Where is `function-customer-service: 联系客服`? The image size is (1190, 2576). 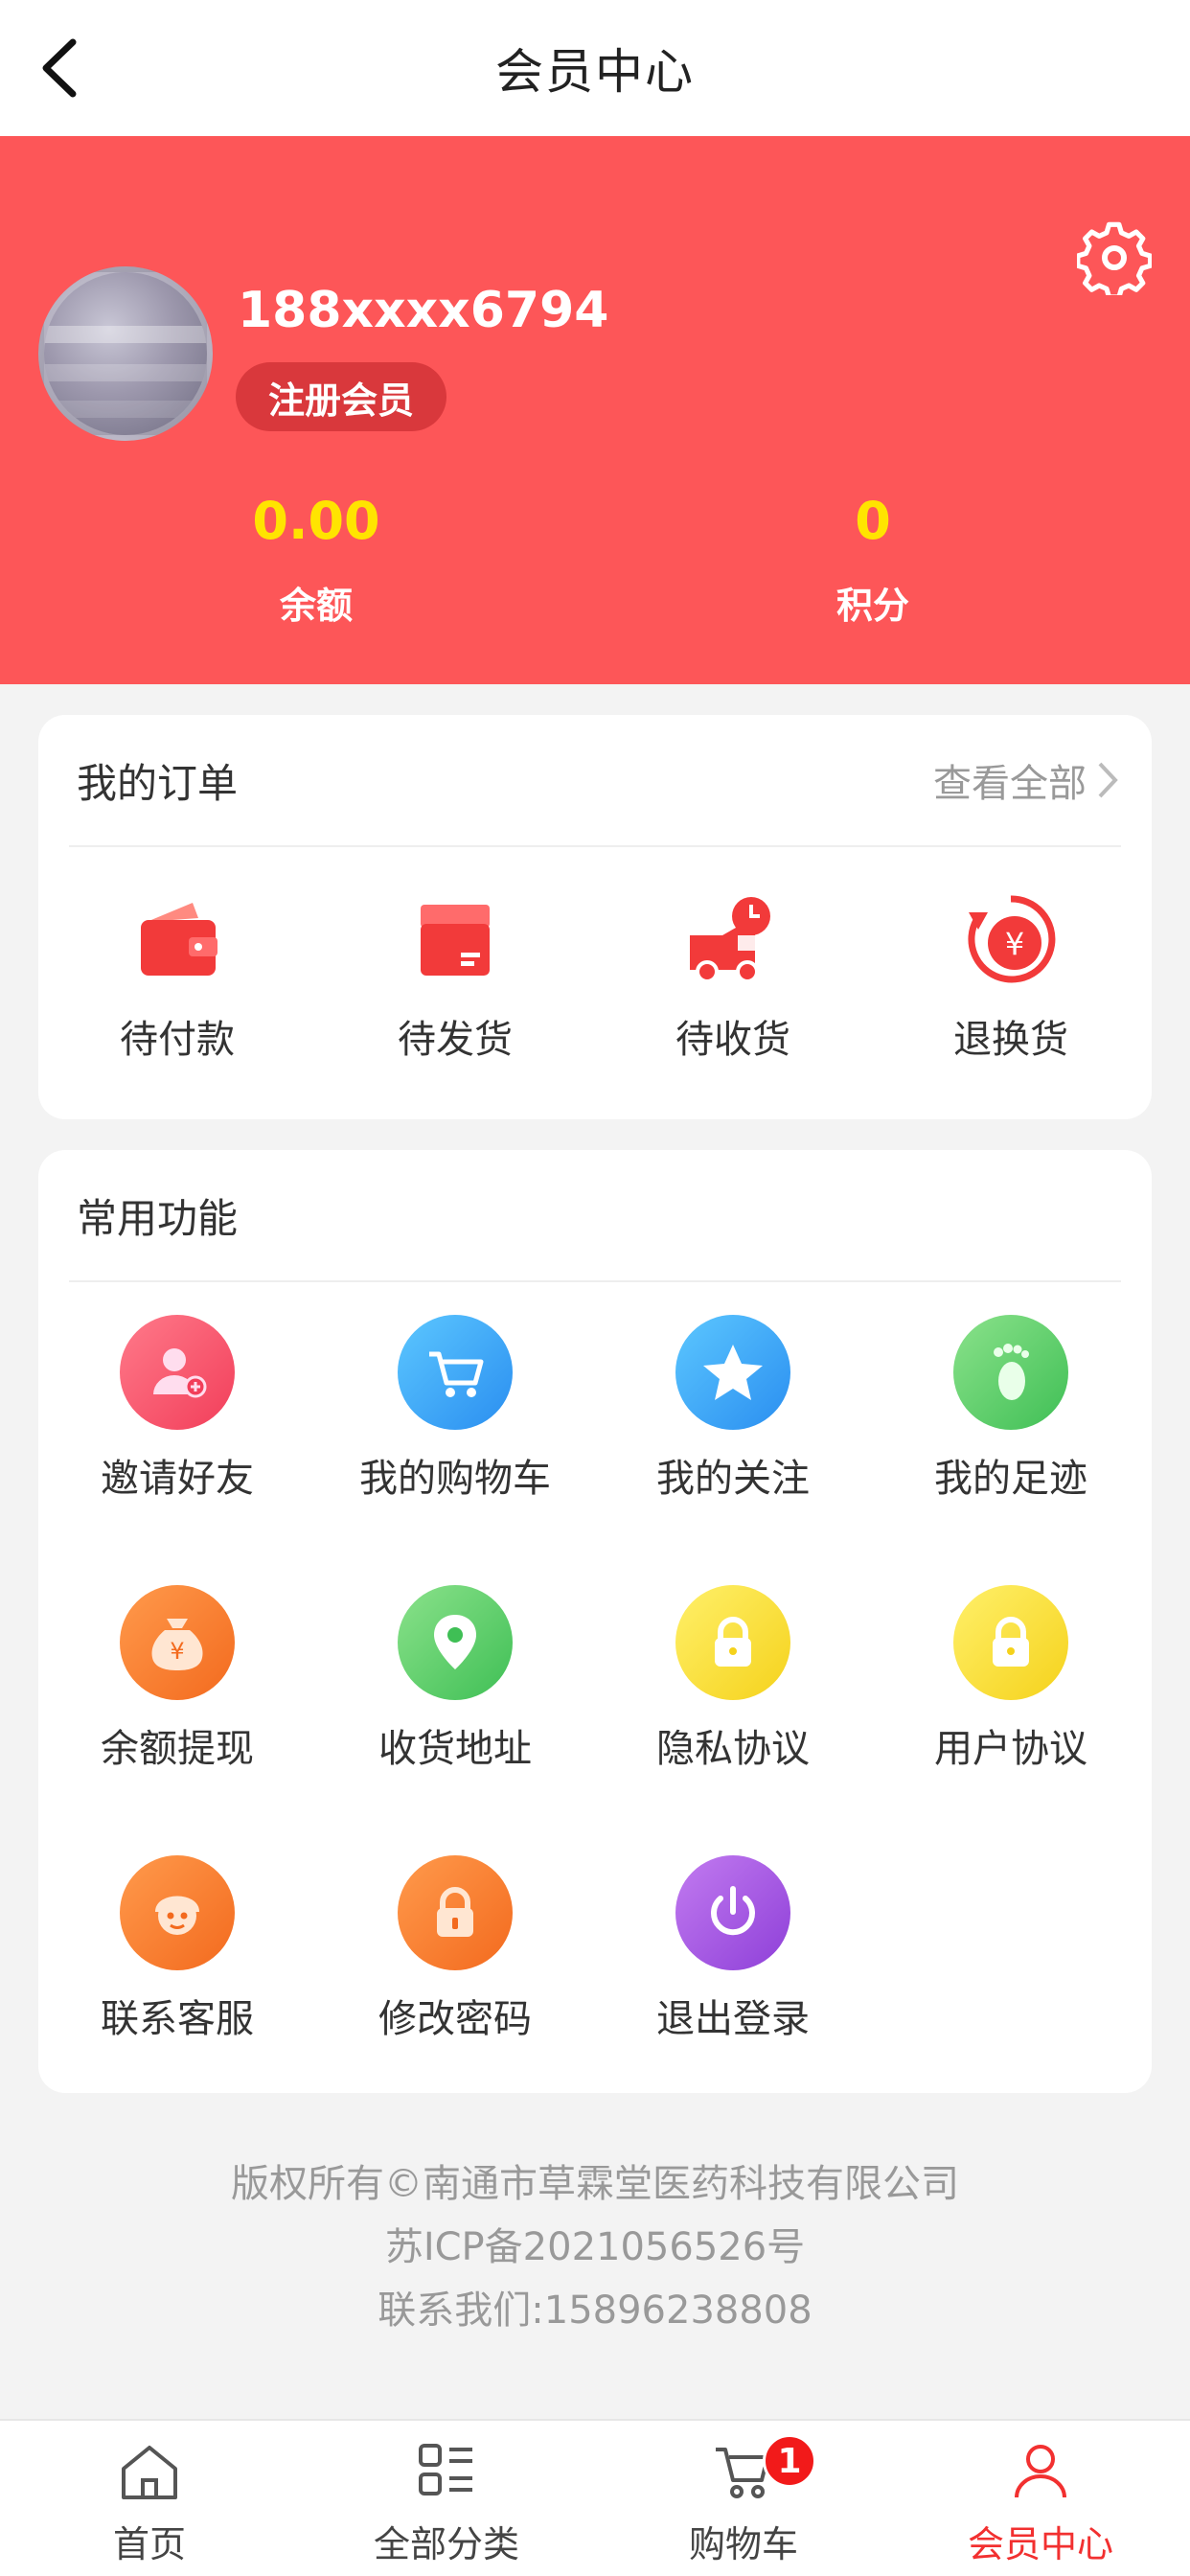
function-customer-service: 联系客服 is located at coordinates (177, 1949).